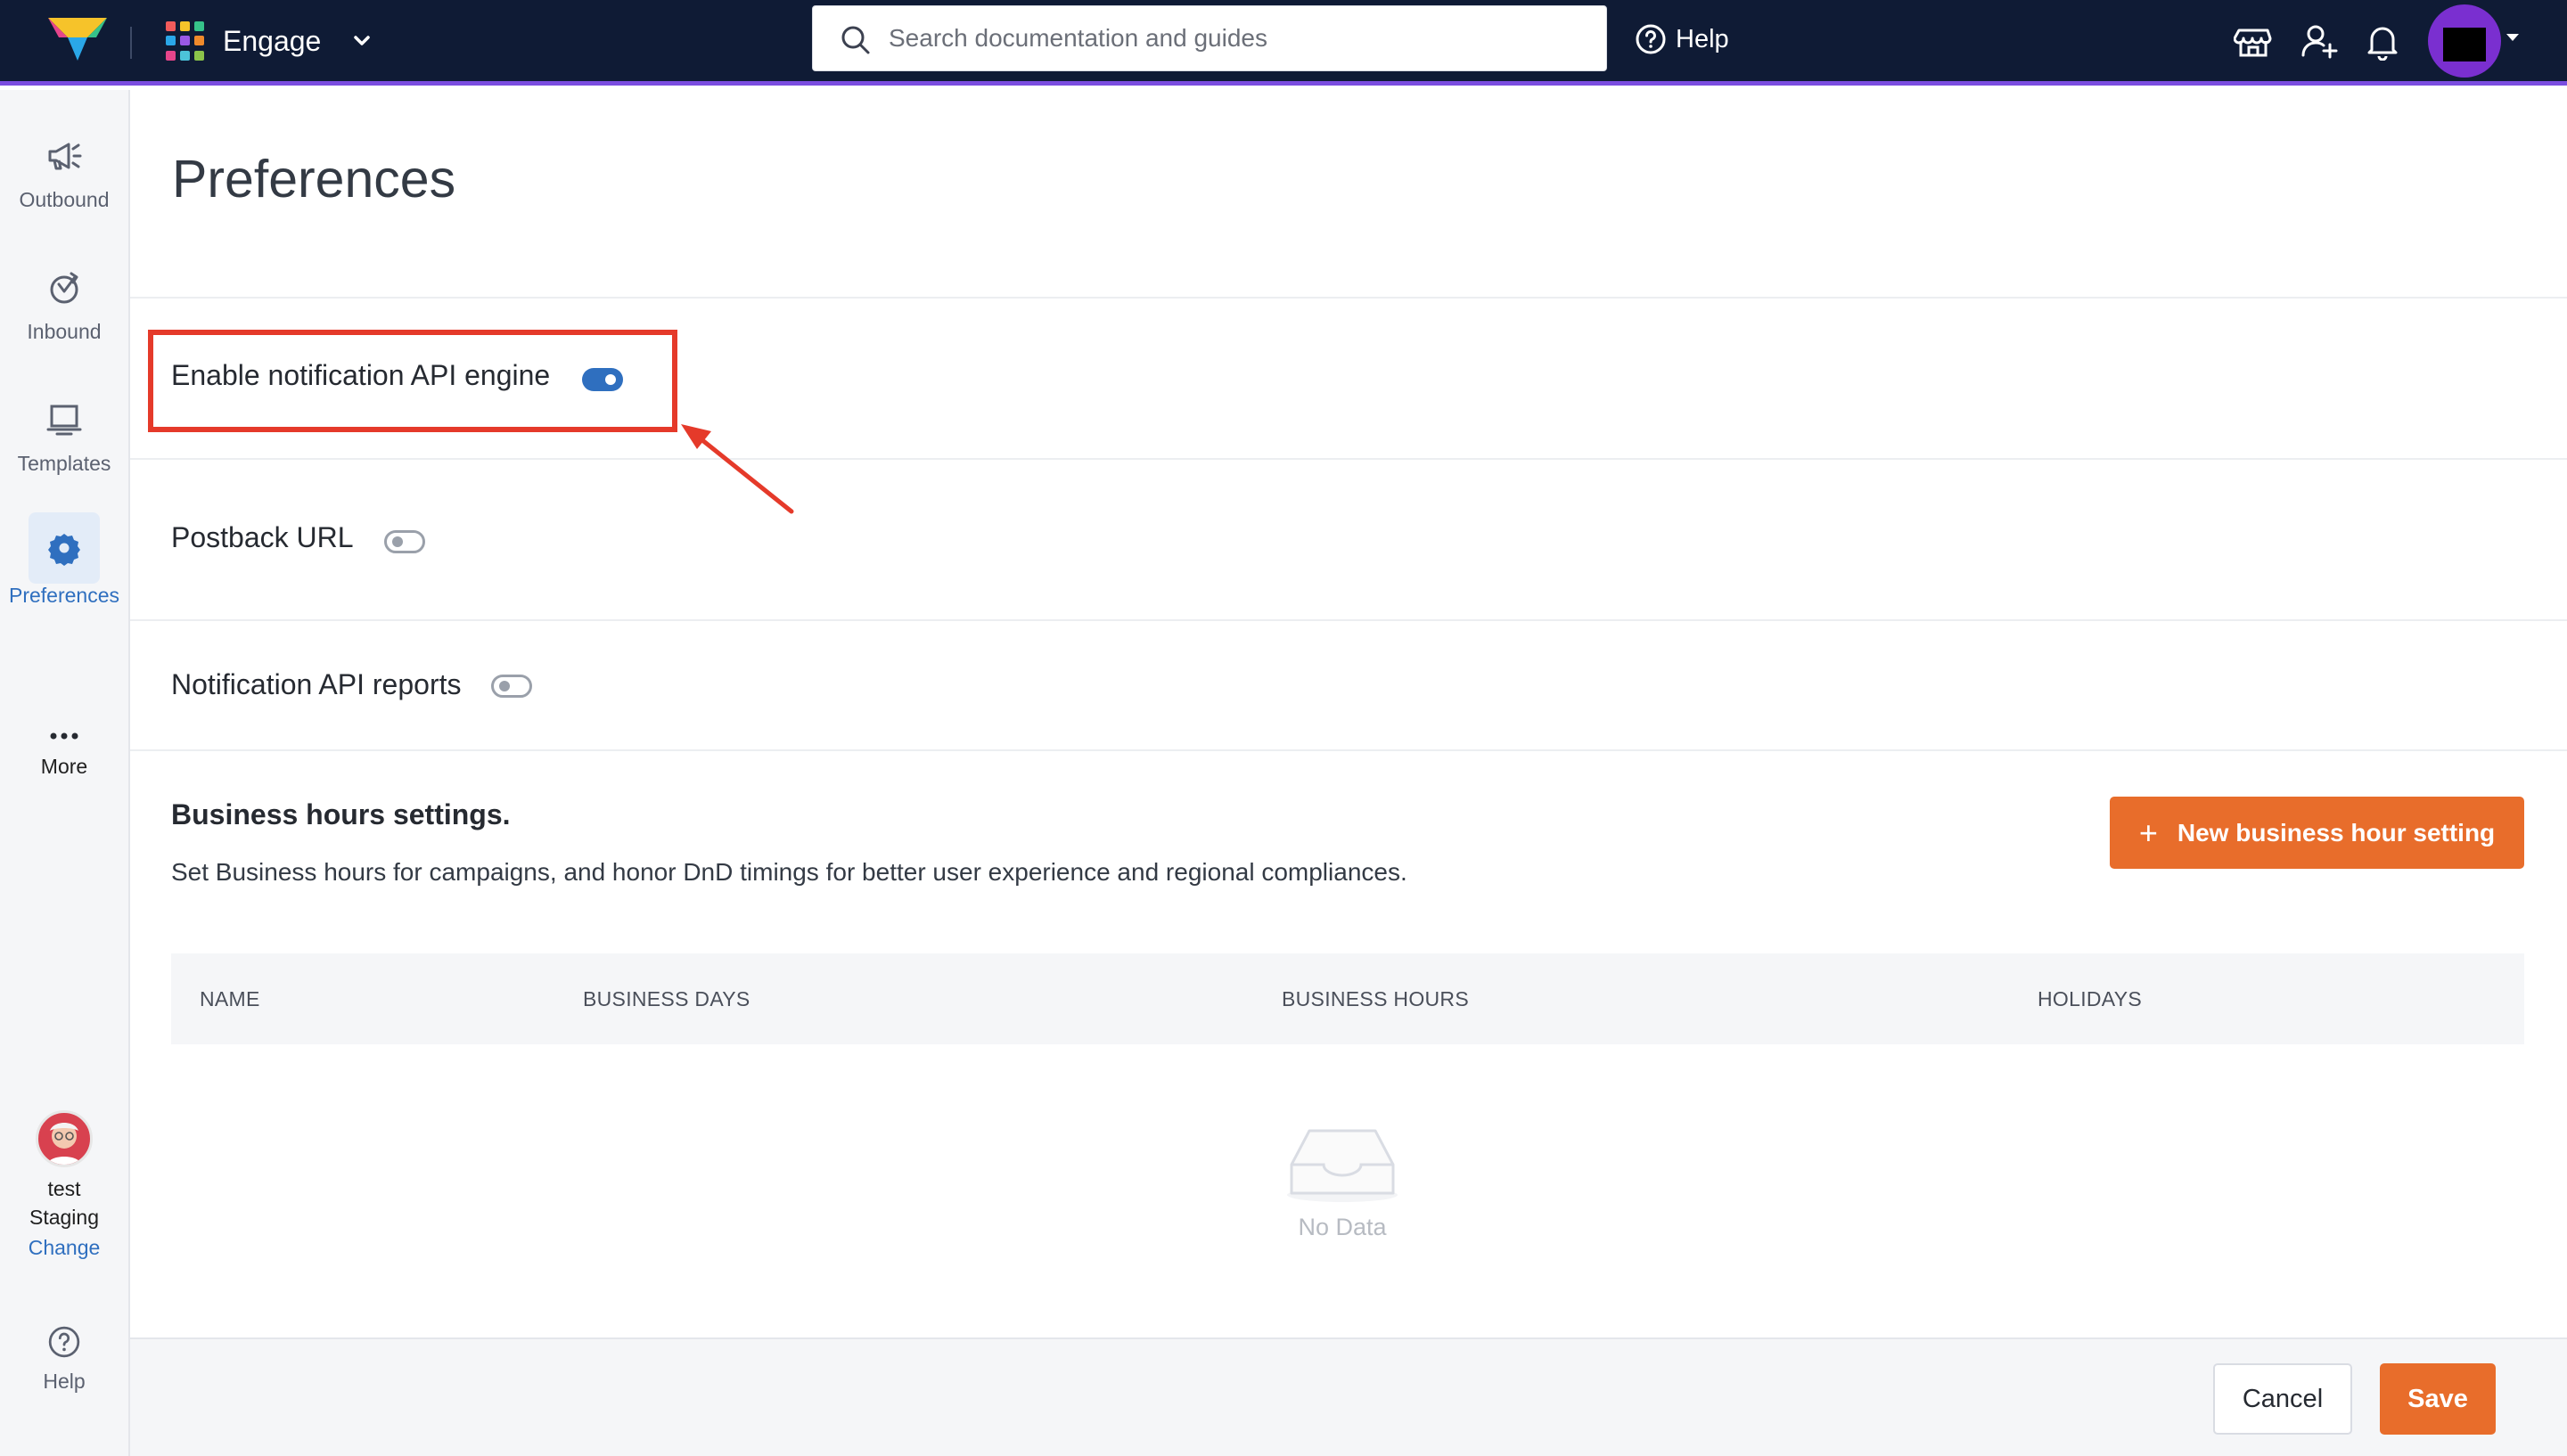 The image size is (2567, 1456). Describe the element at coordinates (64, 463) in the screenshot. I see `sidebar-item-label: Templates` at that location.